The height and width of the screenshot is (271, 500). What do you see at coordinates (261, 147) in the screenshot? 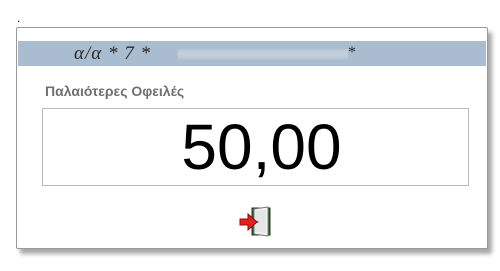
I see `amount-value: 50,00` at bounding box center [261, 147].